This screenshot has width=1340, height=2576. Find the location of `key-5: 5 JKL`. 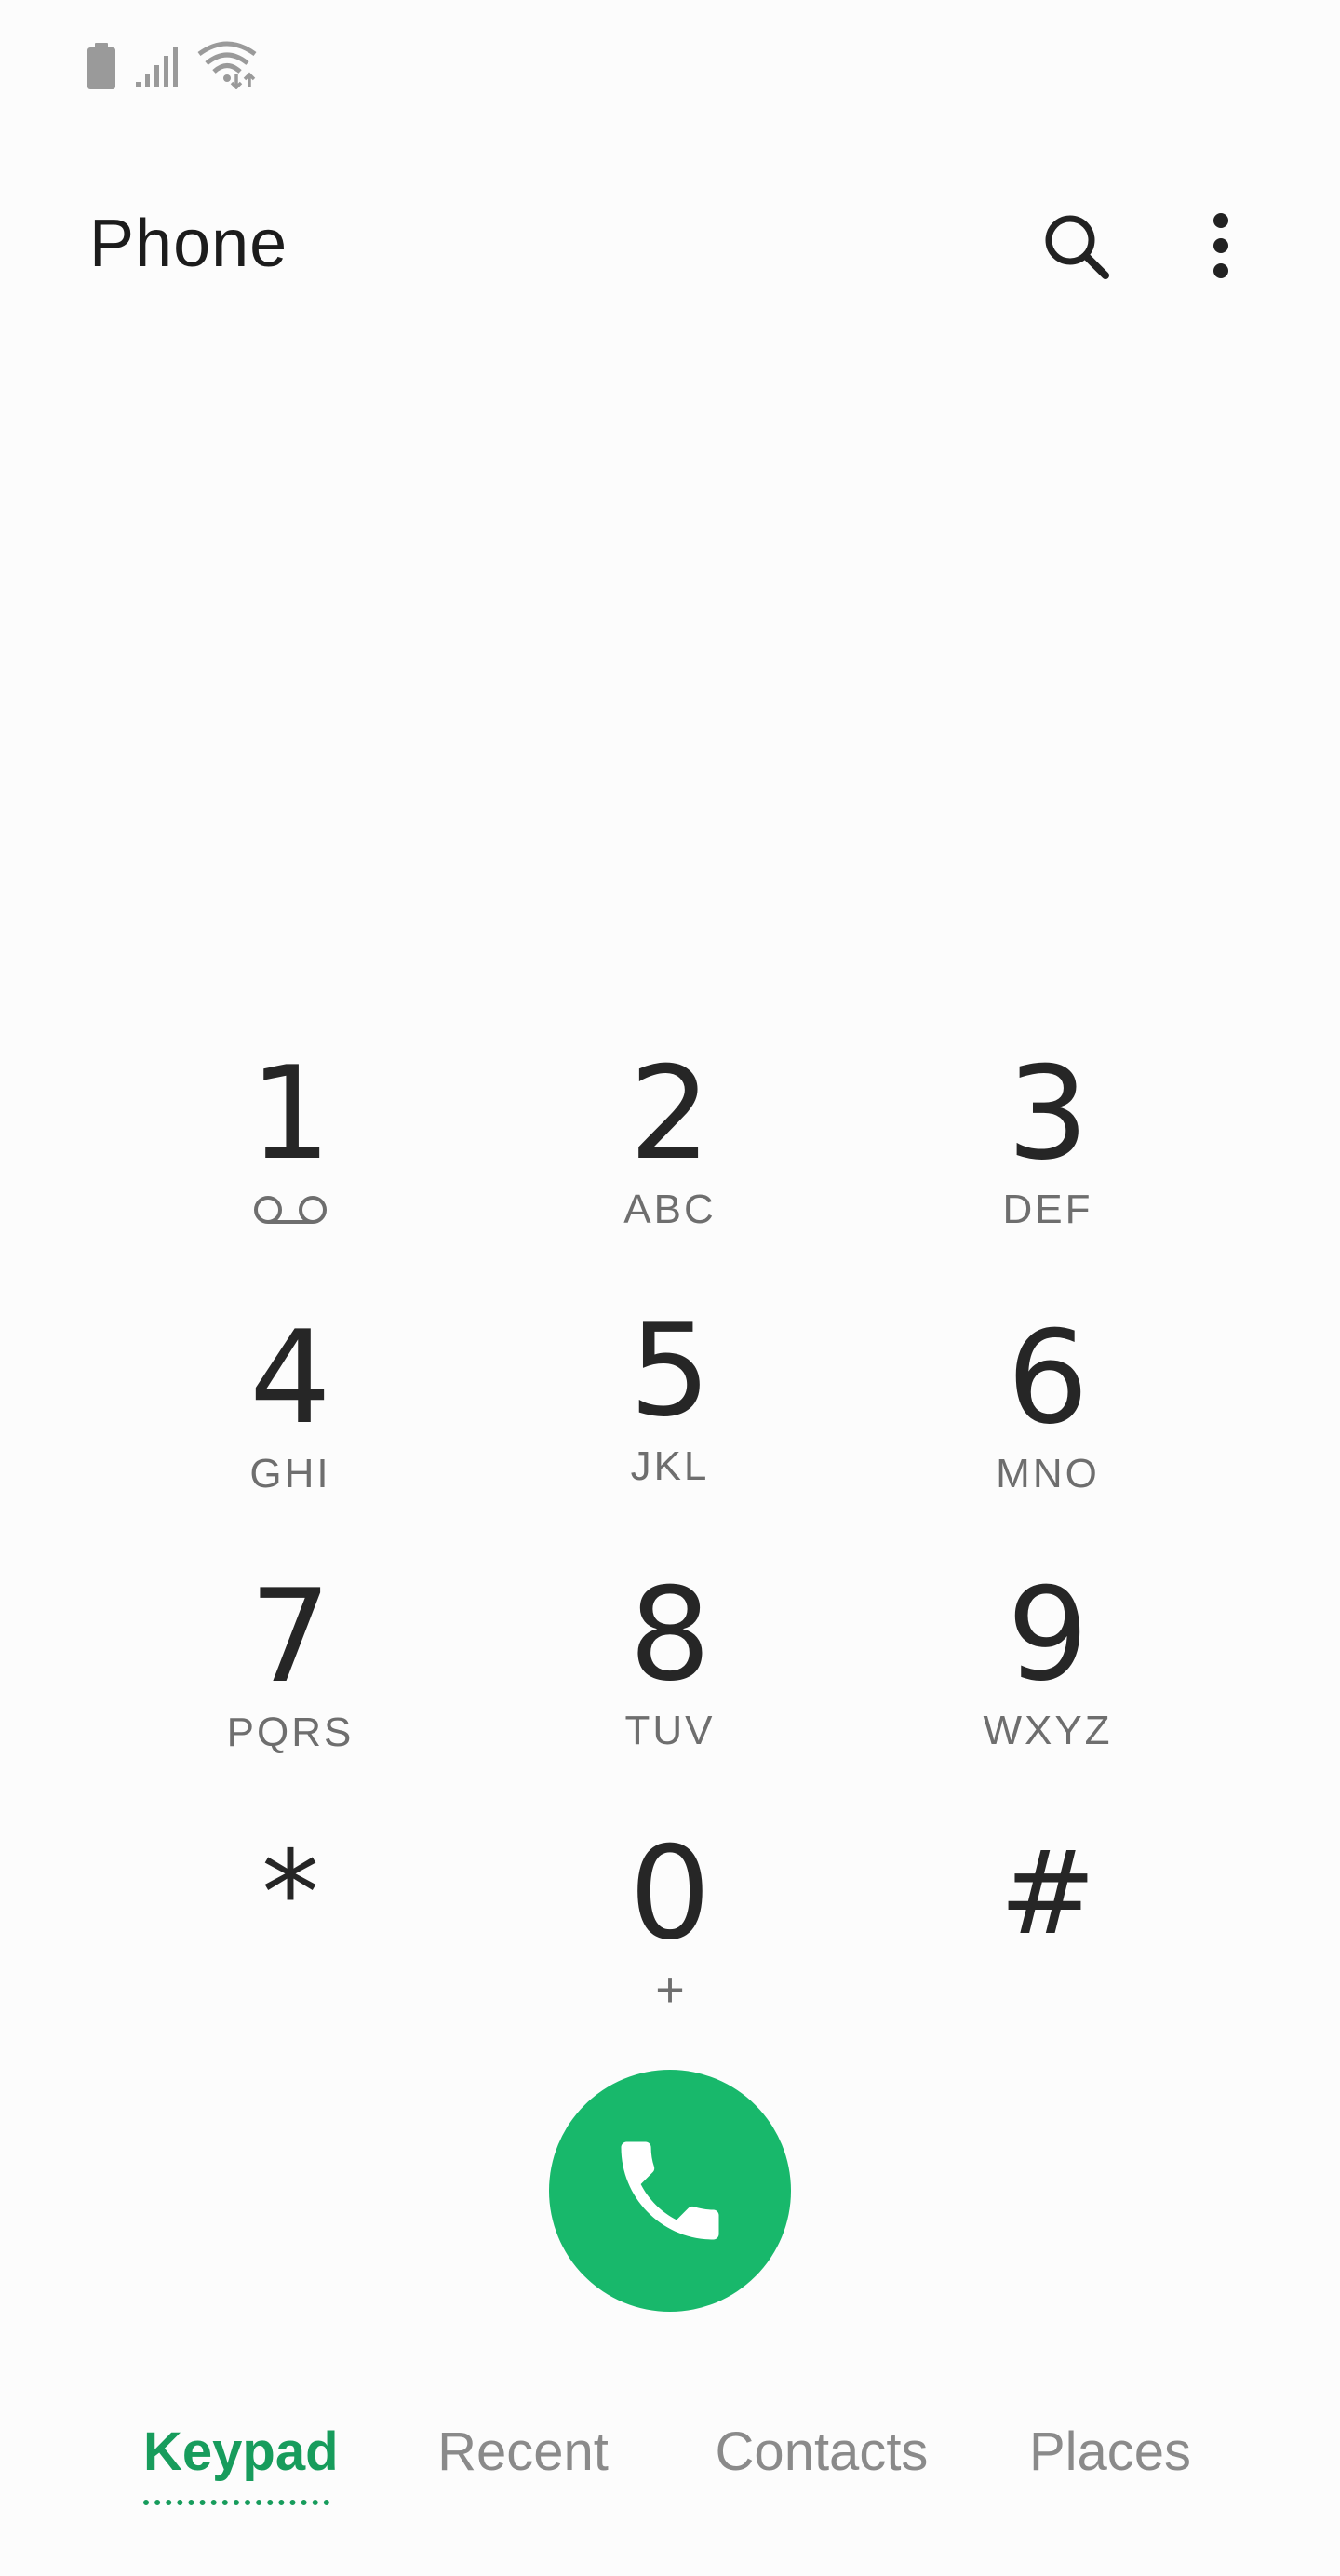

key-5: 5 JKL is located at coordinates (670, 1414).